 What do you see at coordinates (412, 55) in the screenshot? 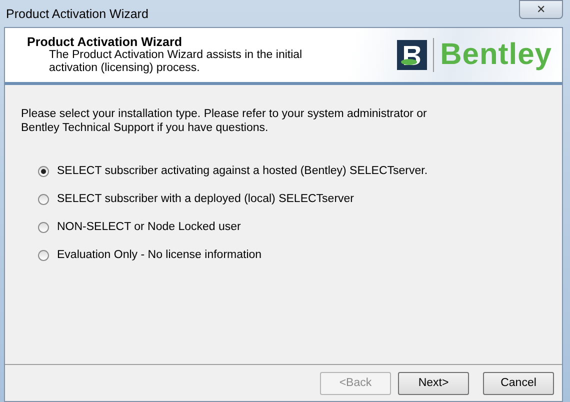
I see `logo-icon` at bounding box center [412, 55].